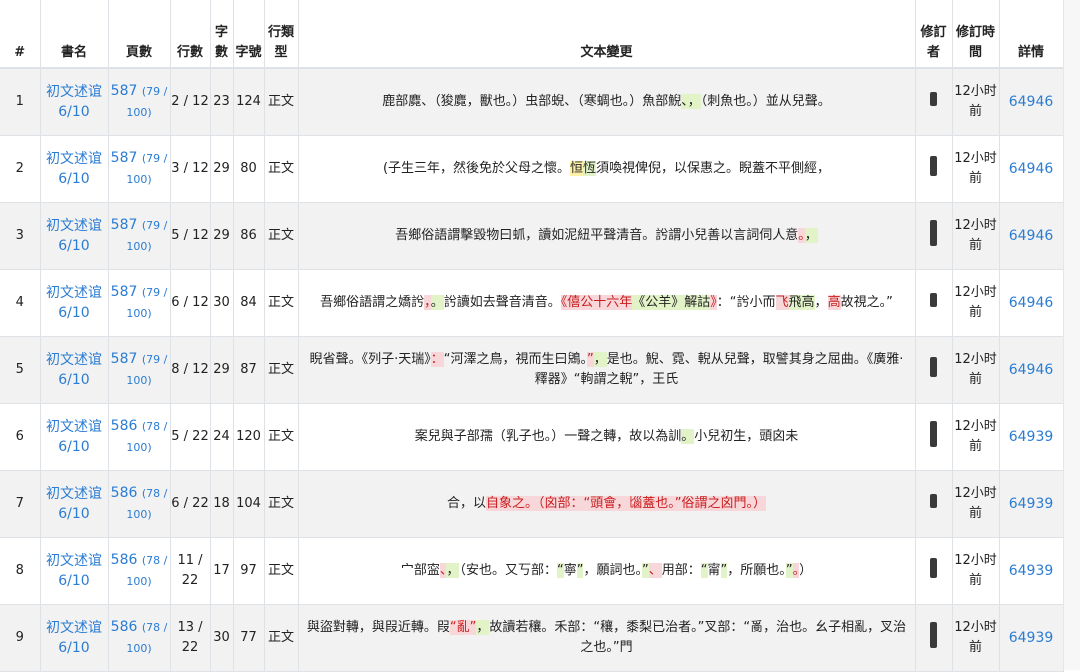  What do you see at coordinates (190, 302) in the screenshot?
I see `line-number: 6 / 12` at bounding box center [190, 302].